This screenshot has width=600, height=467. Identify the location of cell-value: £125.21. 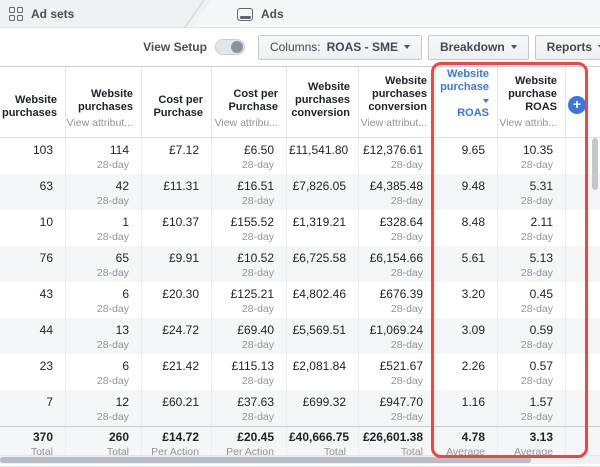
(252, 294).